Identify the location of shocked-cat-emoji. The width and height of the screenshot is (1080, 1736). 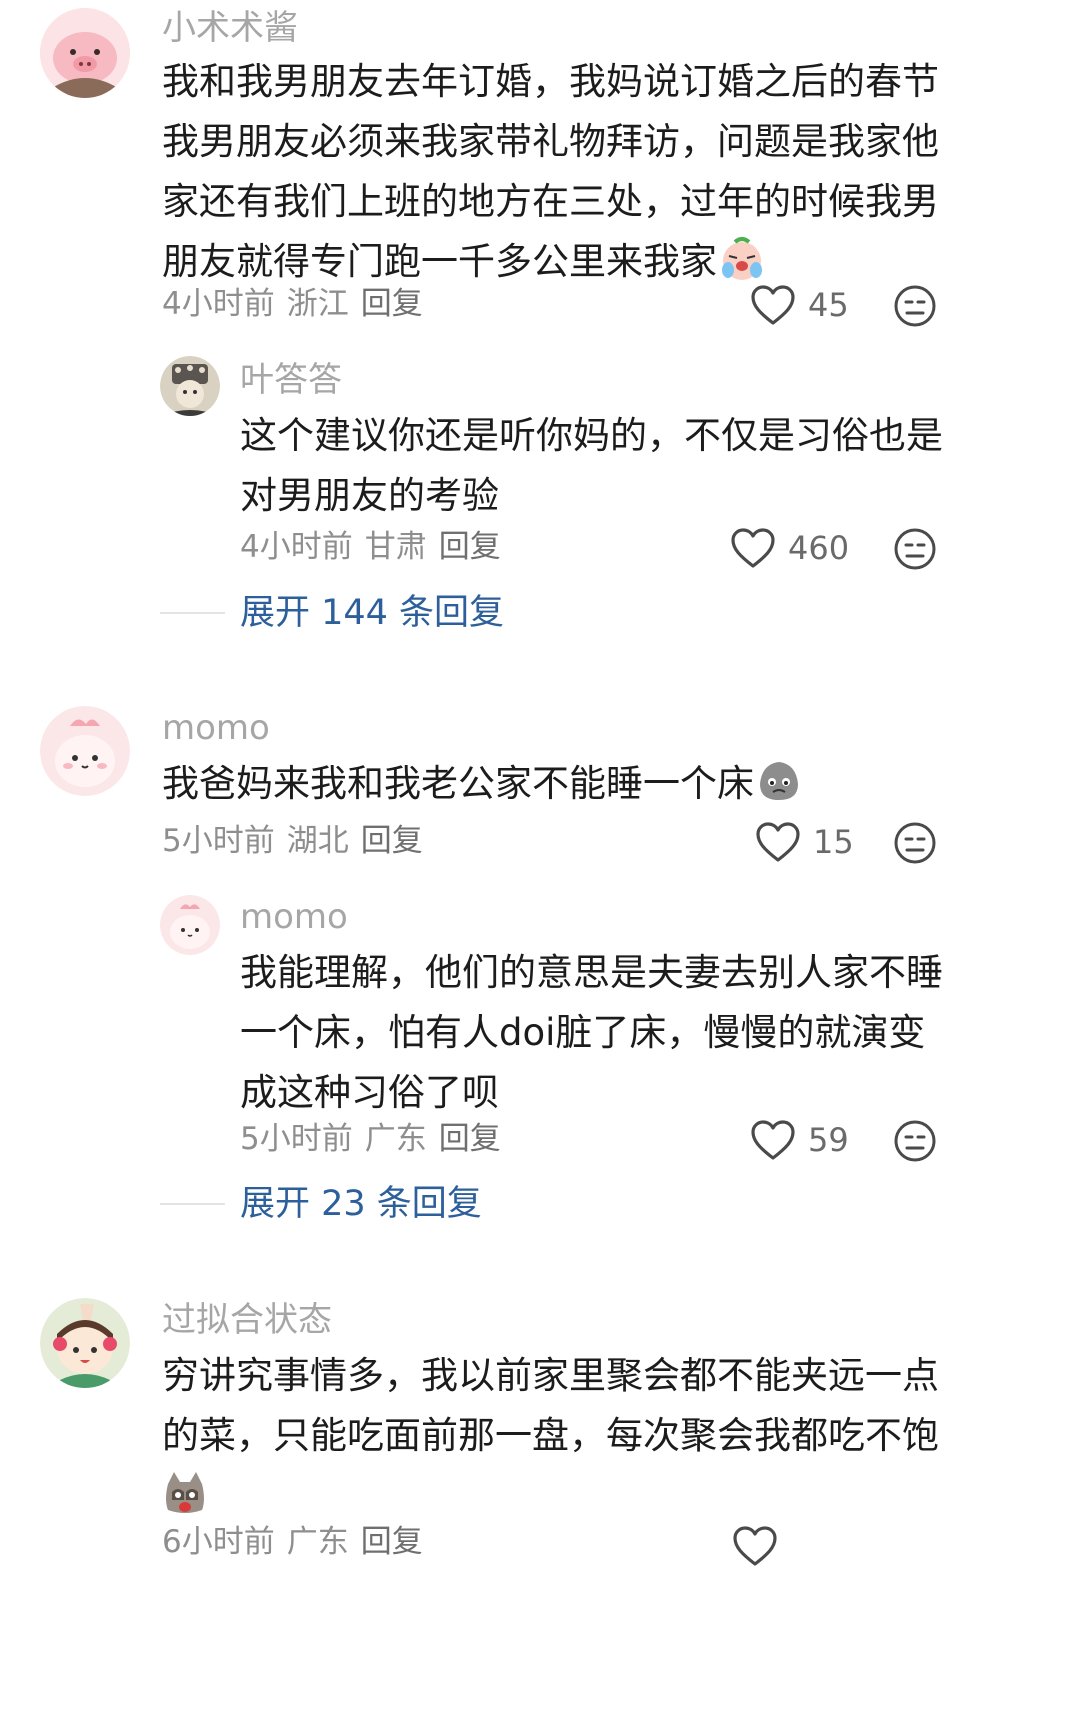
(185, 1493).